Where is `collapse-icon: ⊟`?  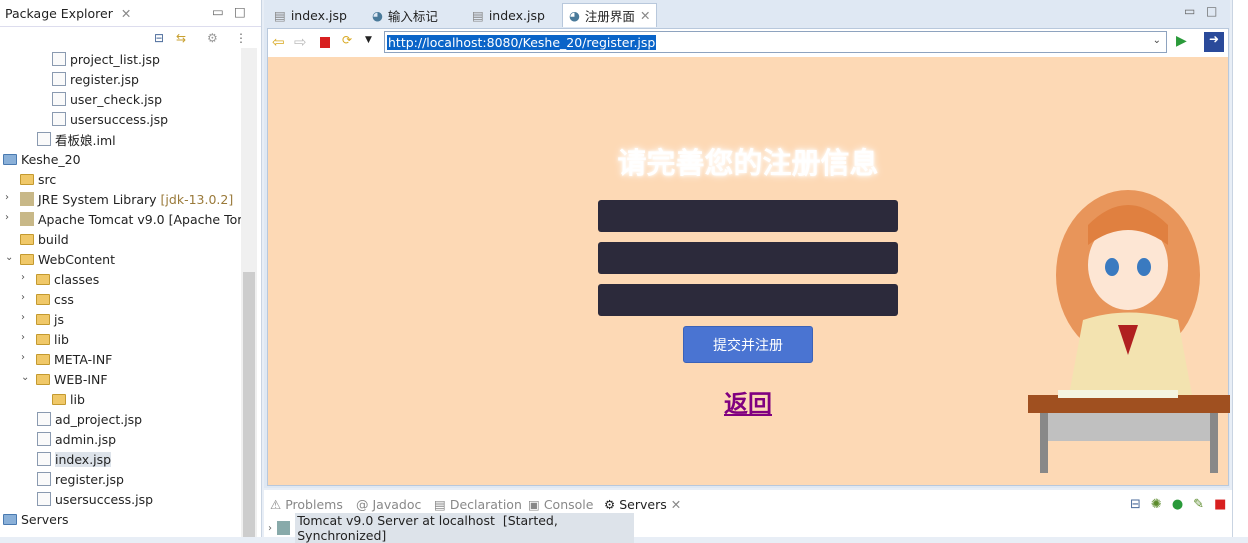
collapse-icon: ⊟ is located at coordinates (1135, 504).